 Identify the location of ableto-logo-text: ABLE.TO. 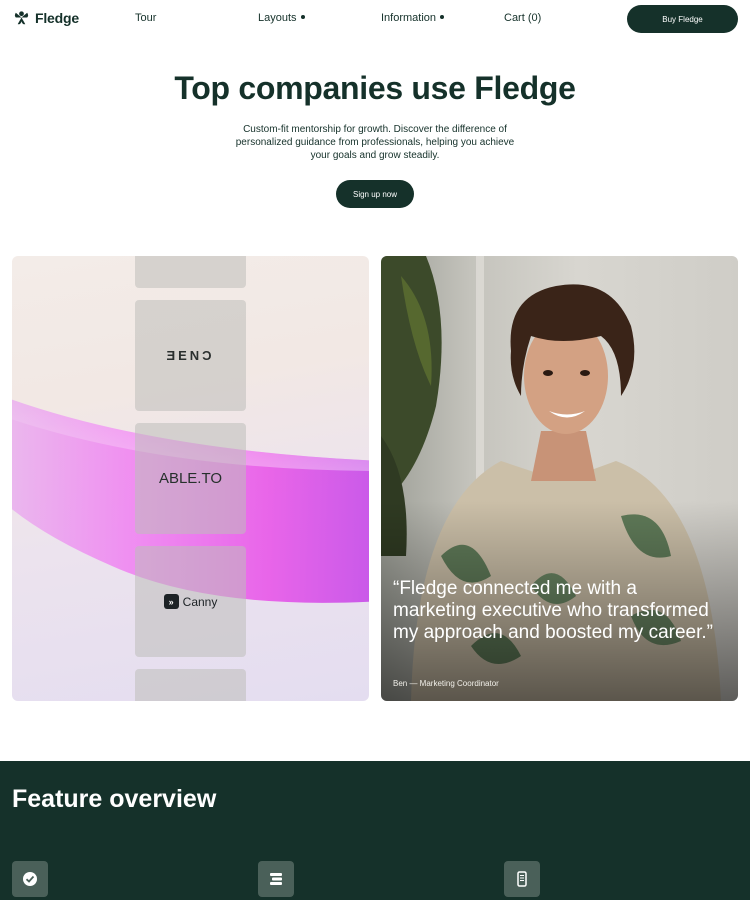
(190, 478).